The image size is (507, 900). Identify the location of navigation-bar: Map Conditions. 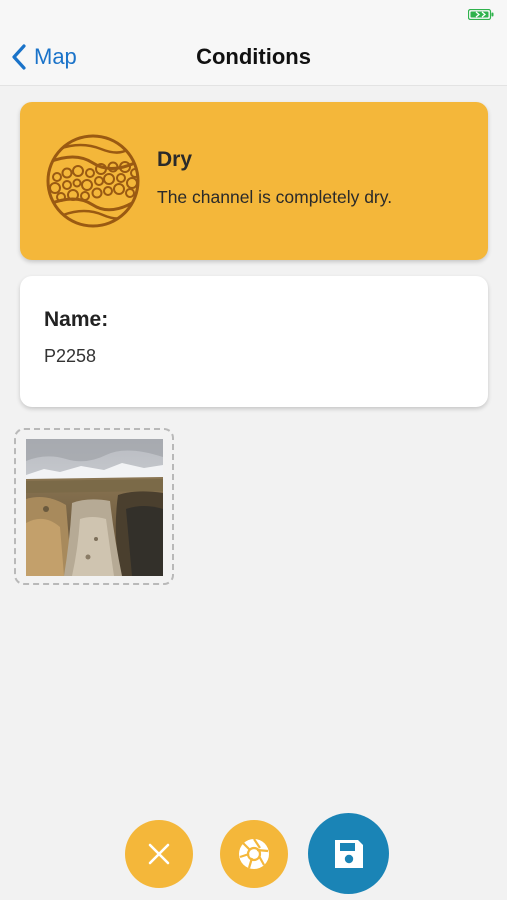
(253, 57).